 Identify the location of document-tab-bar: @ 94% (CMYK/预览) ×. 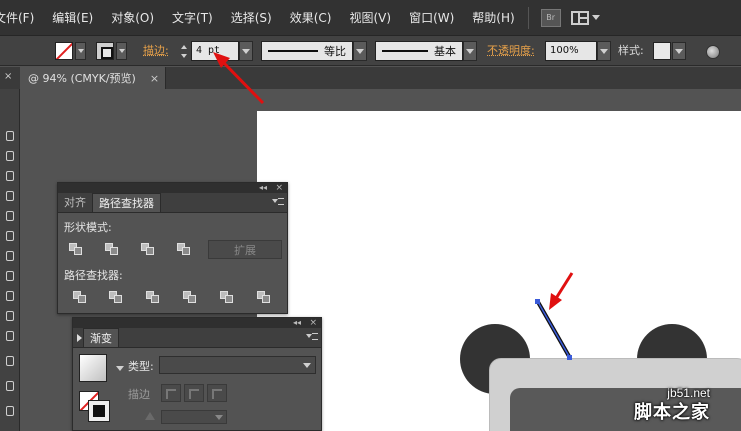
(380, 78).